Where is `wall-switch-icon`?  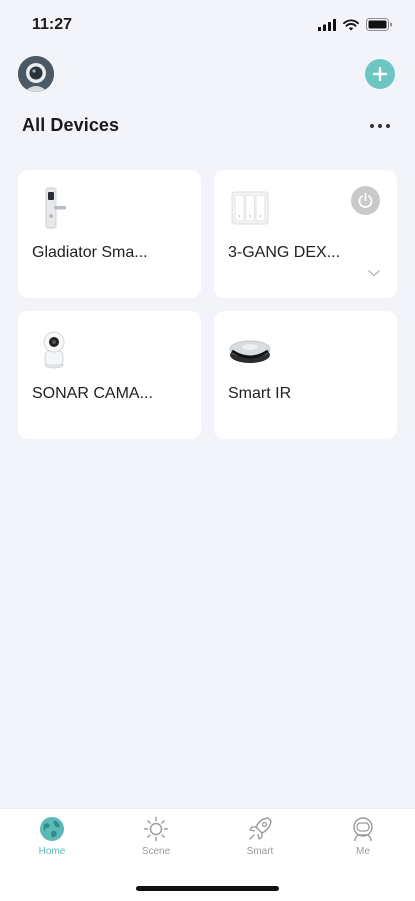
wall-switch-icon is located at coordinates (250, 208).